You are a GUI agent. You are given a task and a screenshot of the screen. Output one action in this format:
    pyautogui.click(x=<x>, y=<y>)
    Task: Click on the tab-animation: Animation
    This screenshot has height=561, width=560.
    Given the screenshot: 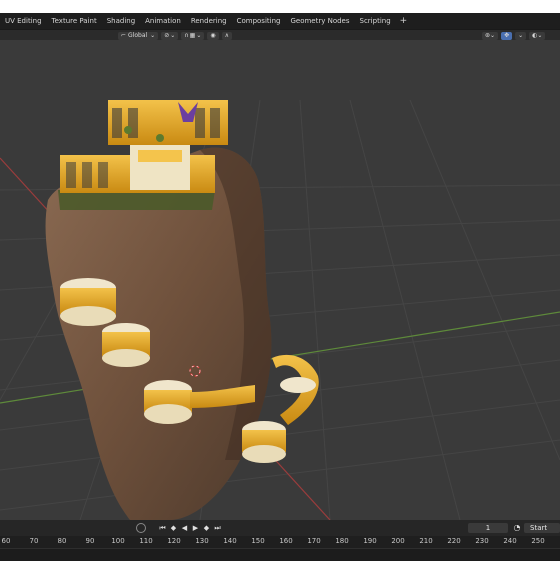 What is the action you would take?
    pyautogui.click(x=163, y=21)
    